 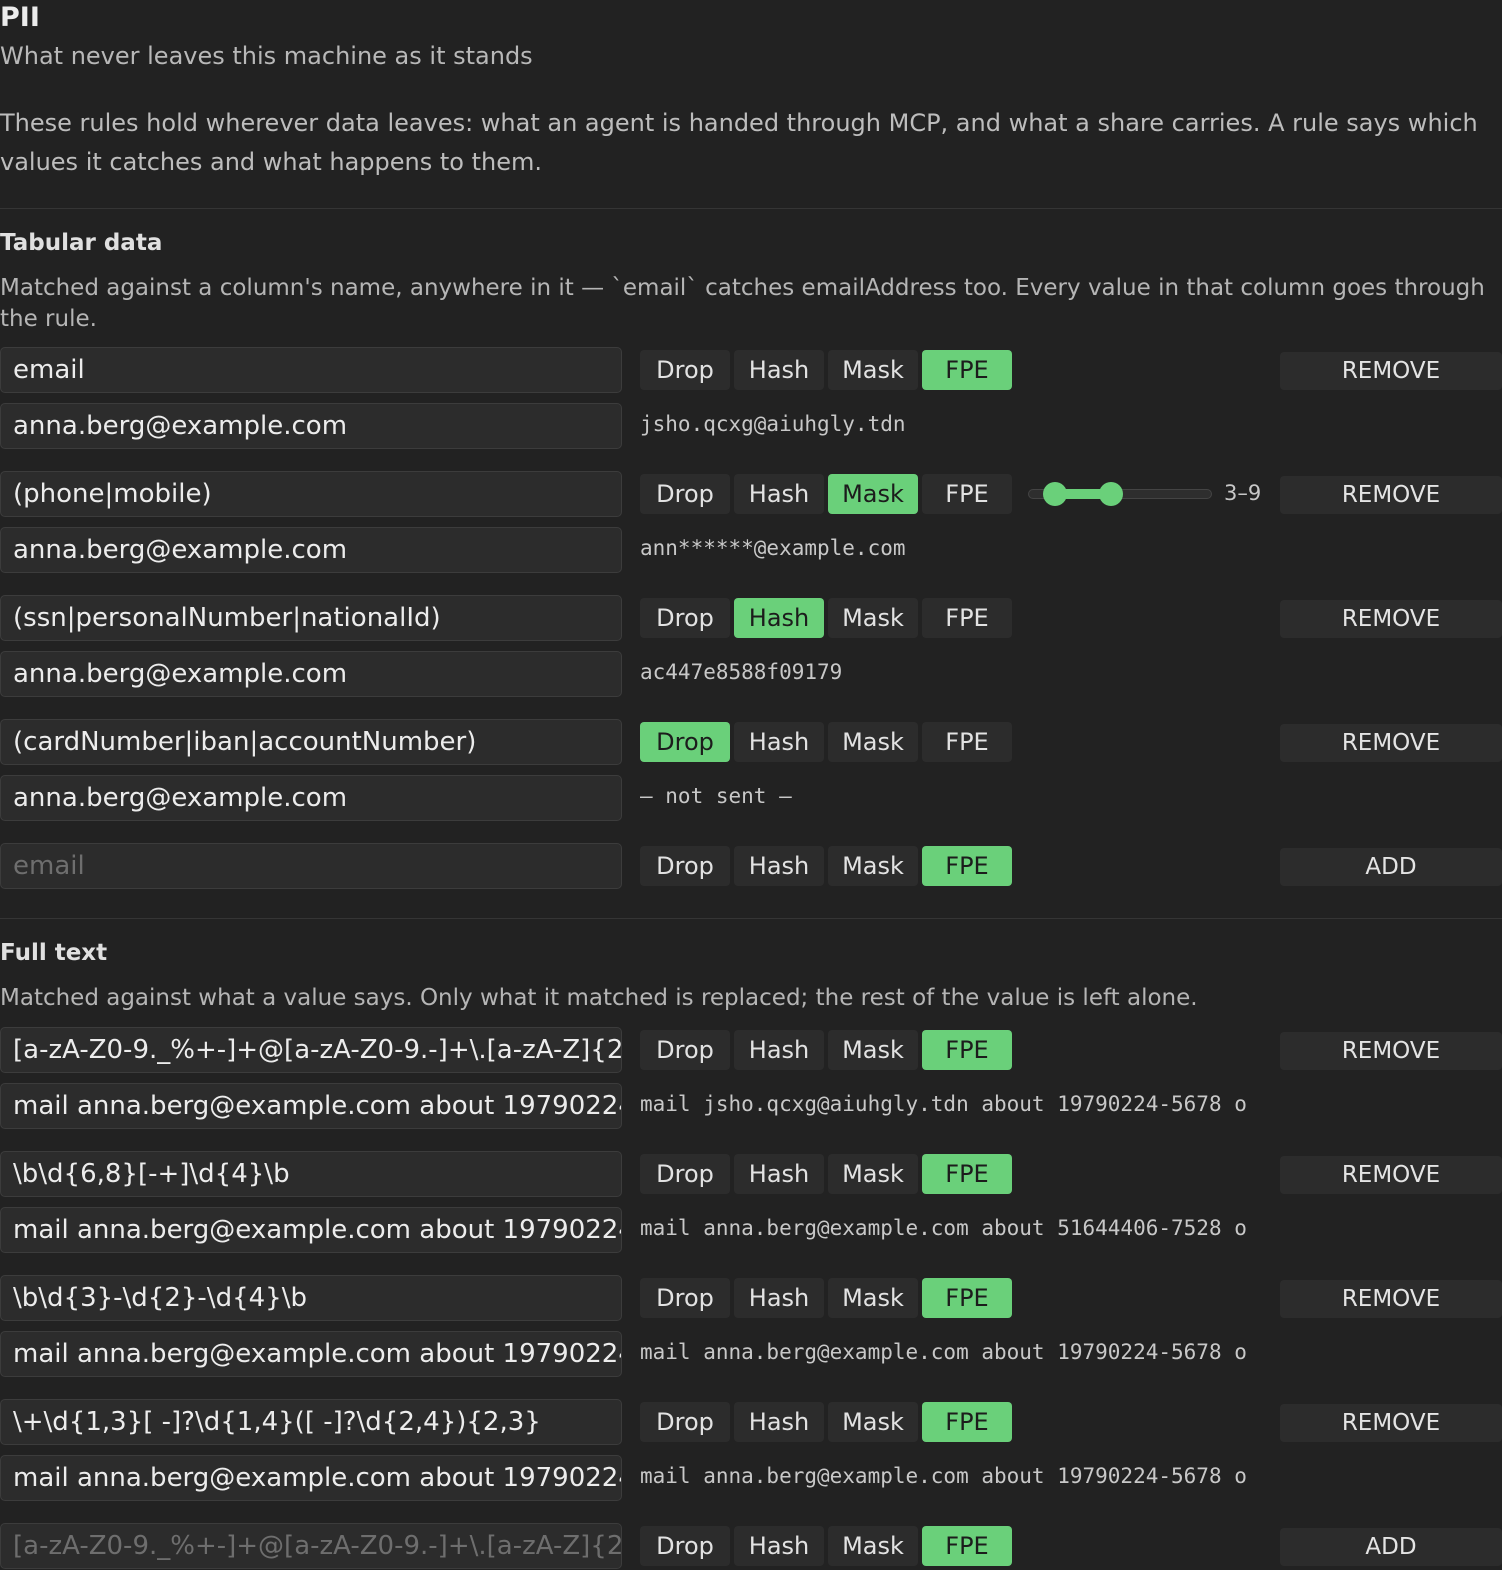 What do you see at coordinates (311, 618) in the screenshot?
I see `pattern-input: (ssn|personalNumber|nationalId)` at bounding box center [311, 618].